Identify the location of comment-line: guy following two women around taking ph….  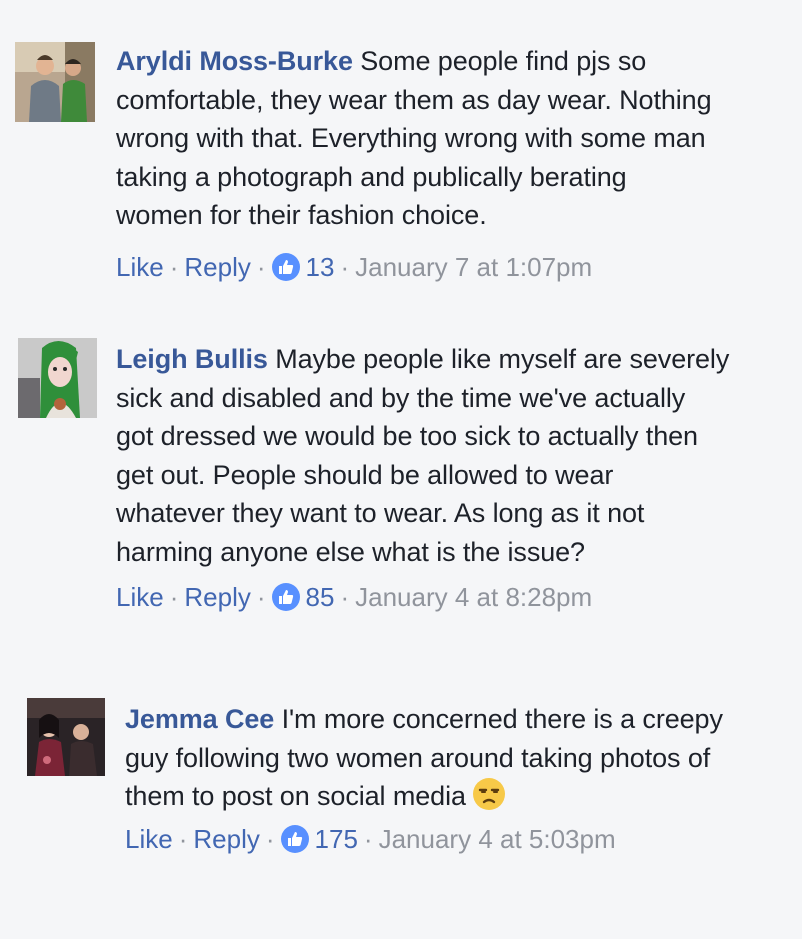
(418, 757).